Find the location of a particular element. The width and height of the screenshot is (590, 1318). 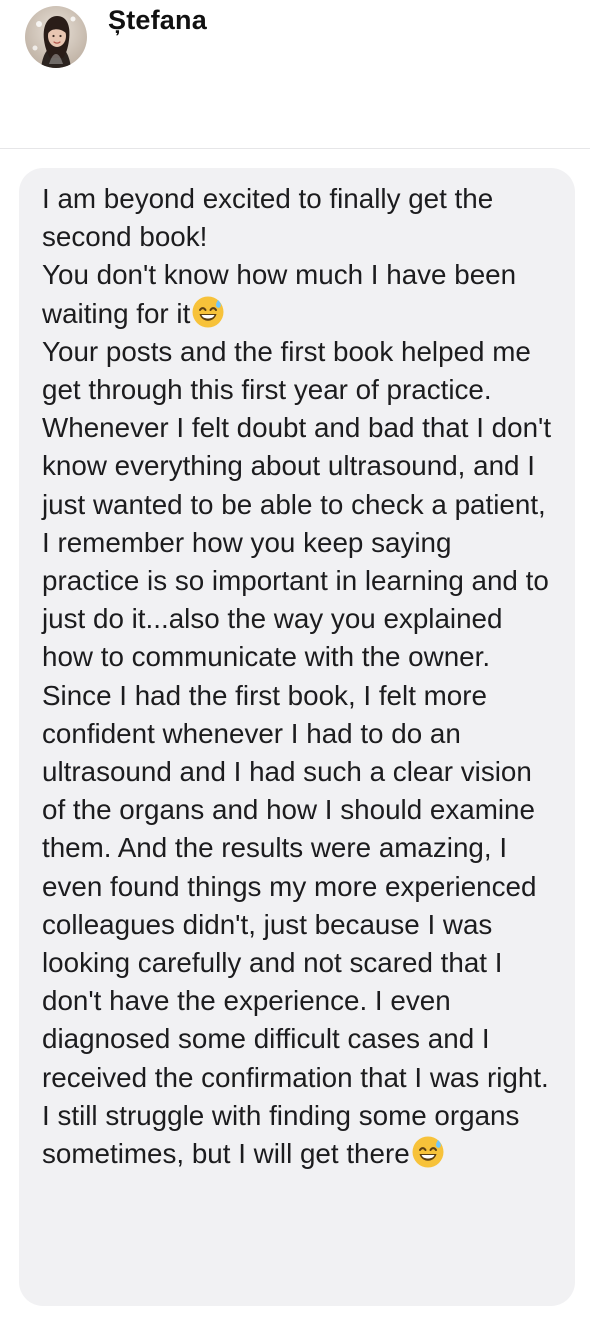

avatar is located at coordinates (56, 37).